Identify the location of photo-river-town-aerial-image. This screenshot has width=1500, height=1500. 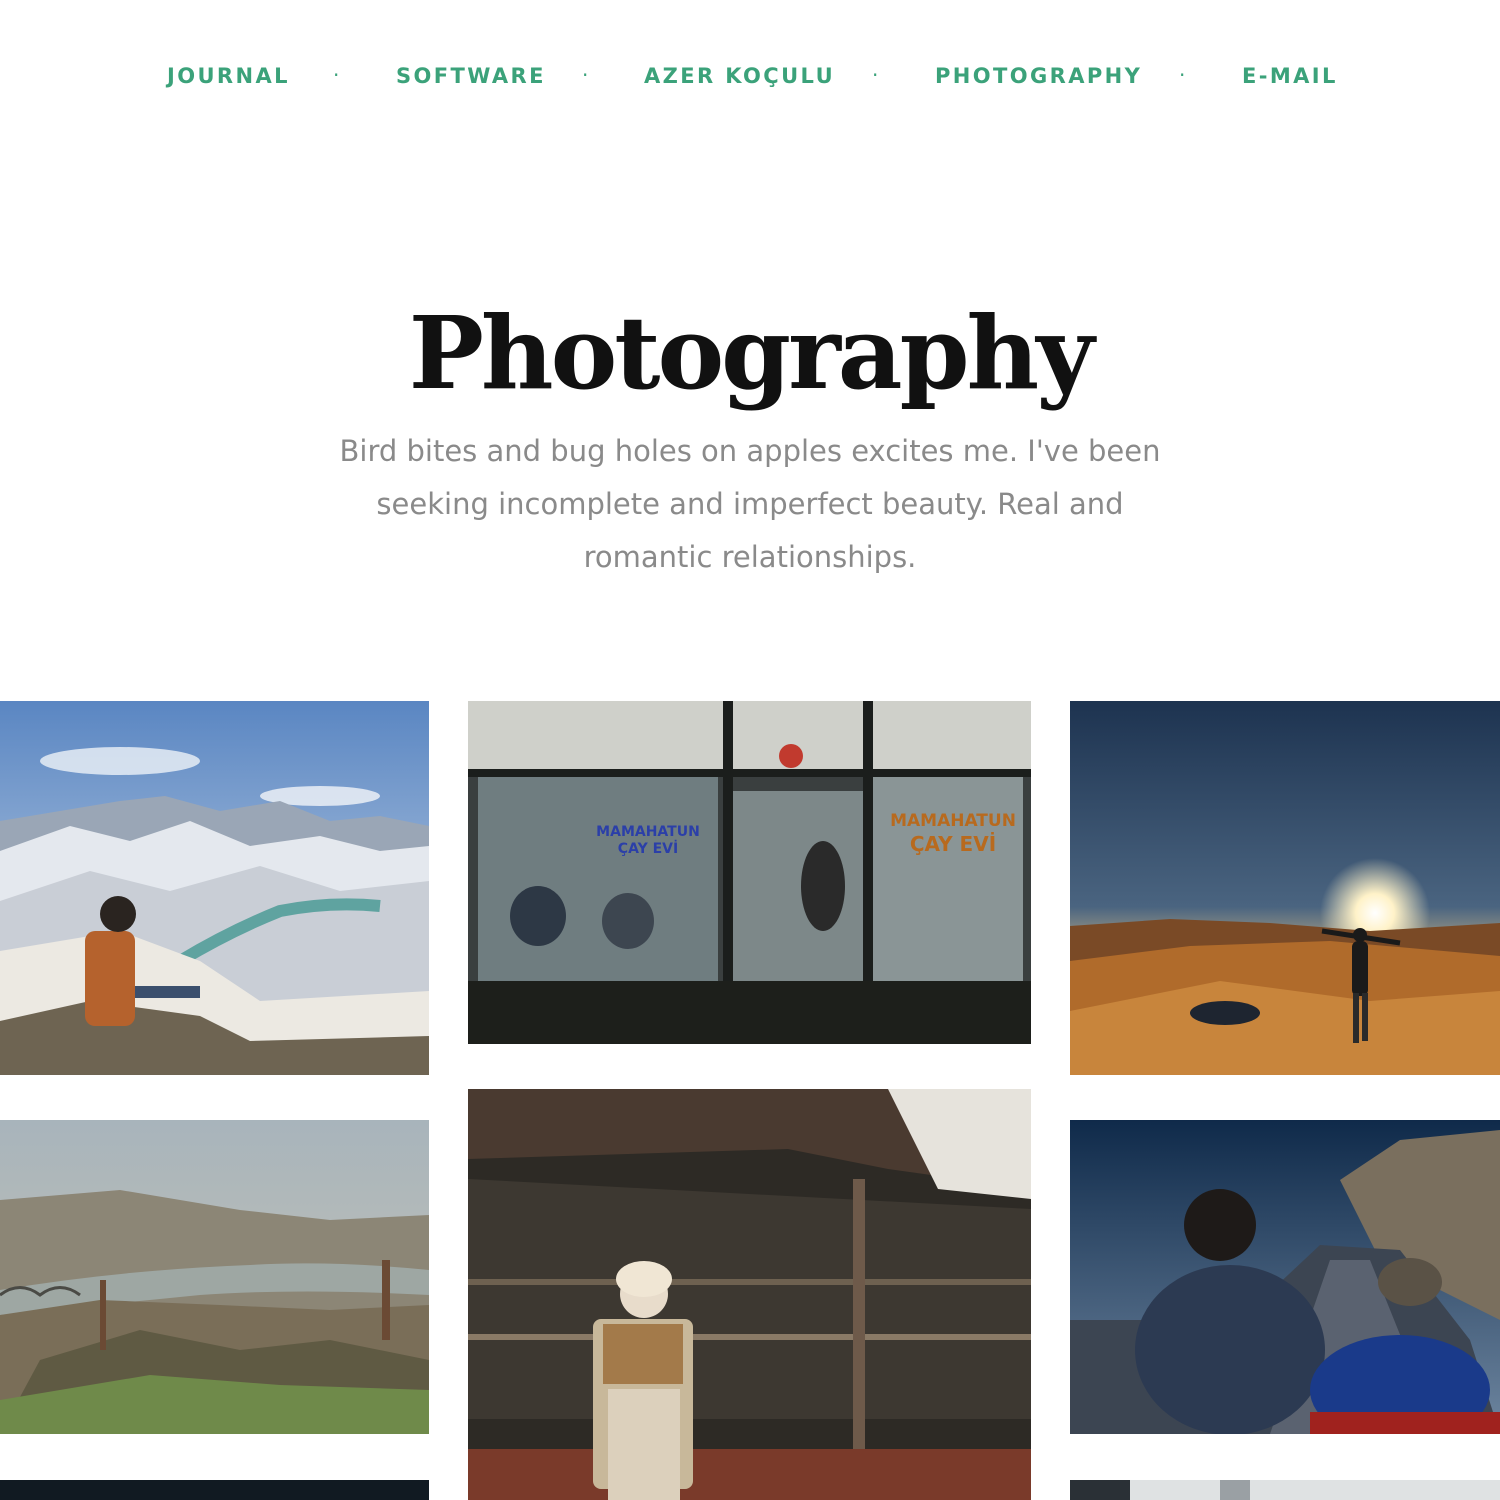
(214, 1277).